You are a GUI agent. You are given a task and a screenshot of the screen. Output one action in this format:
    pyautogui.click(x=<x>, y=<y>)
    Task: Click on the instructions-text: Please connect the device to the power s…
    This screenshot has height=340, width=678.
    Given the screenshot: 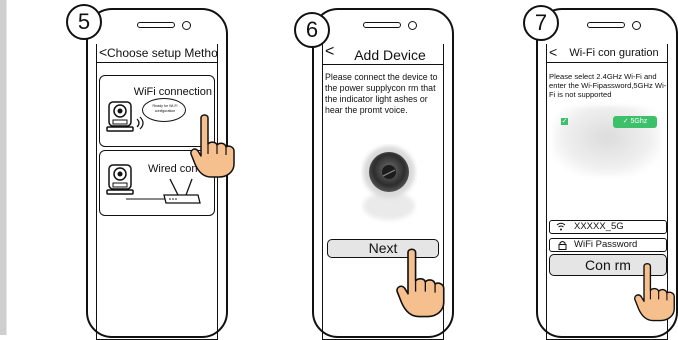 What is the action you would take?
    pyautogui.click(x=381, y=93)
    